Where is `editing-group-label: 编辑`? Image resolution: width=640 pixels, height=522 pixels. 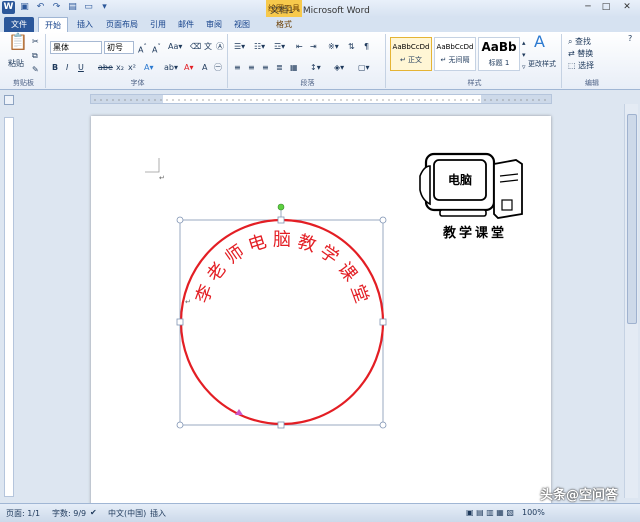 editing-group-label: 编辑 is located at coordinates (592, 83).